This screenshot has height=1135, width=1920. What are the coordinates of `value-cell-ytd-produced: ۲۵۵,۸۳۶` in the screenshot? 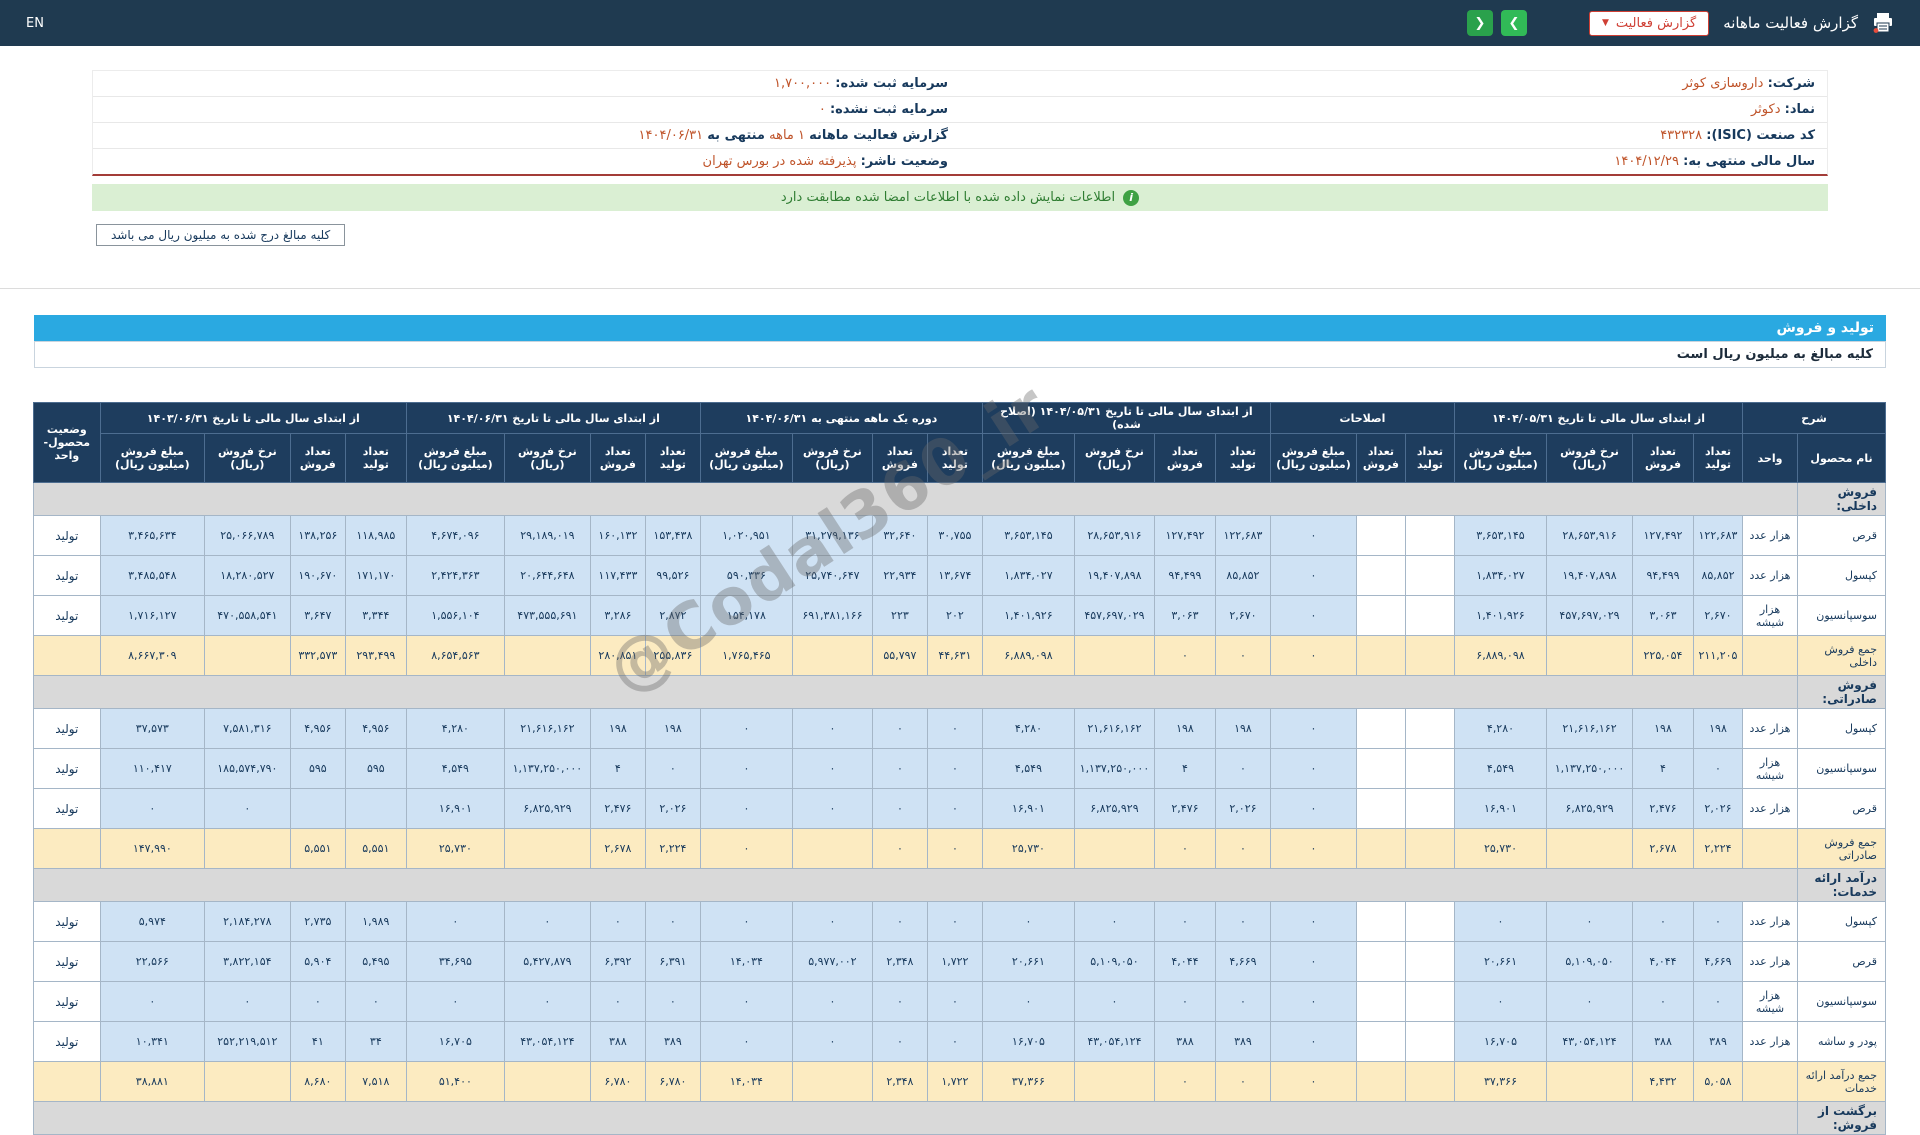 It's located at (672, 655).